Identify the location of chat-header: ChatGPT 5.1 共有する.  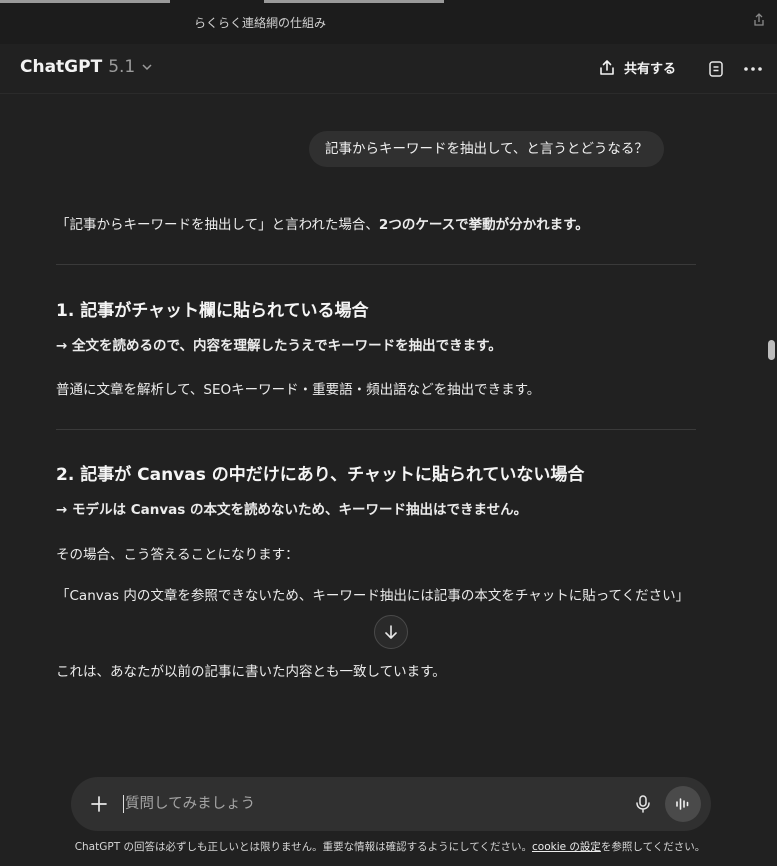
(388, 69).